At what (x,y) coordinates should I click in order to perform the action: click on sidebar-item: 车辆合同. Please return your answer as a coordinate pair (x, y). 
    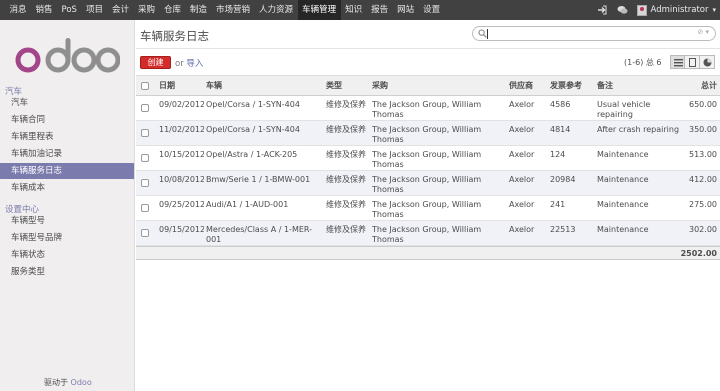
    Looking at the image, I should click on (67, 120).